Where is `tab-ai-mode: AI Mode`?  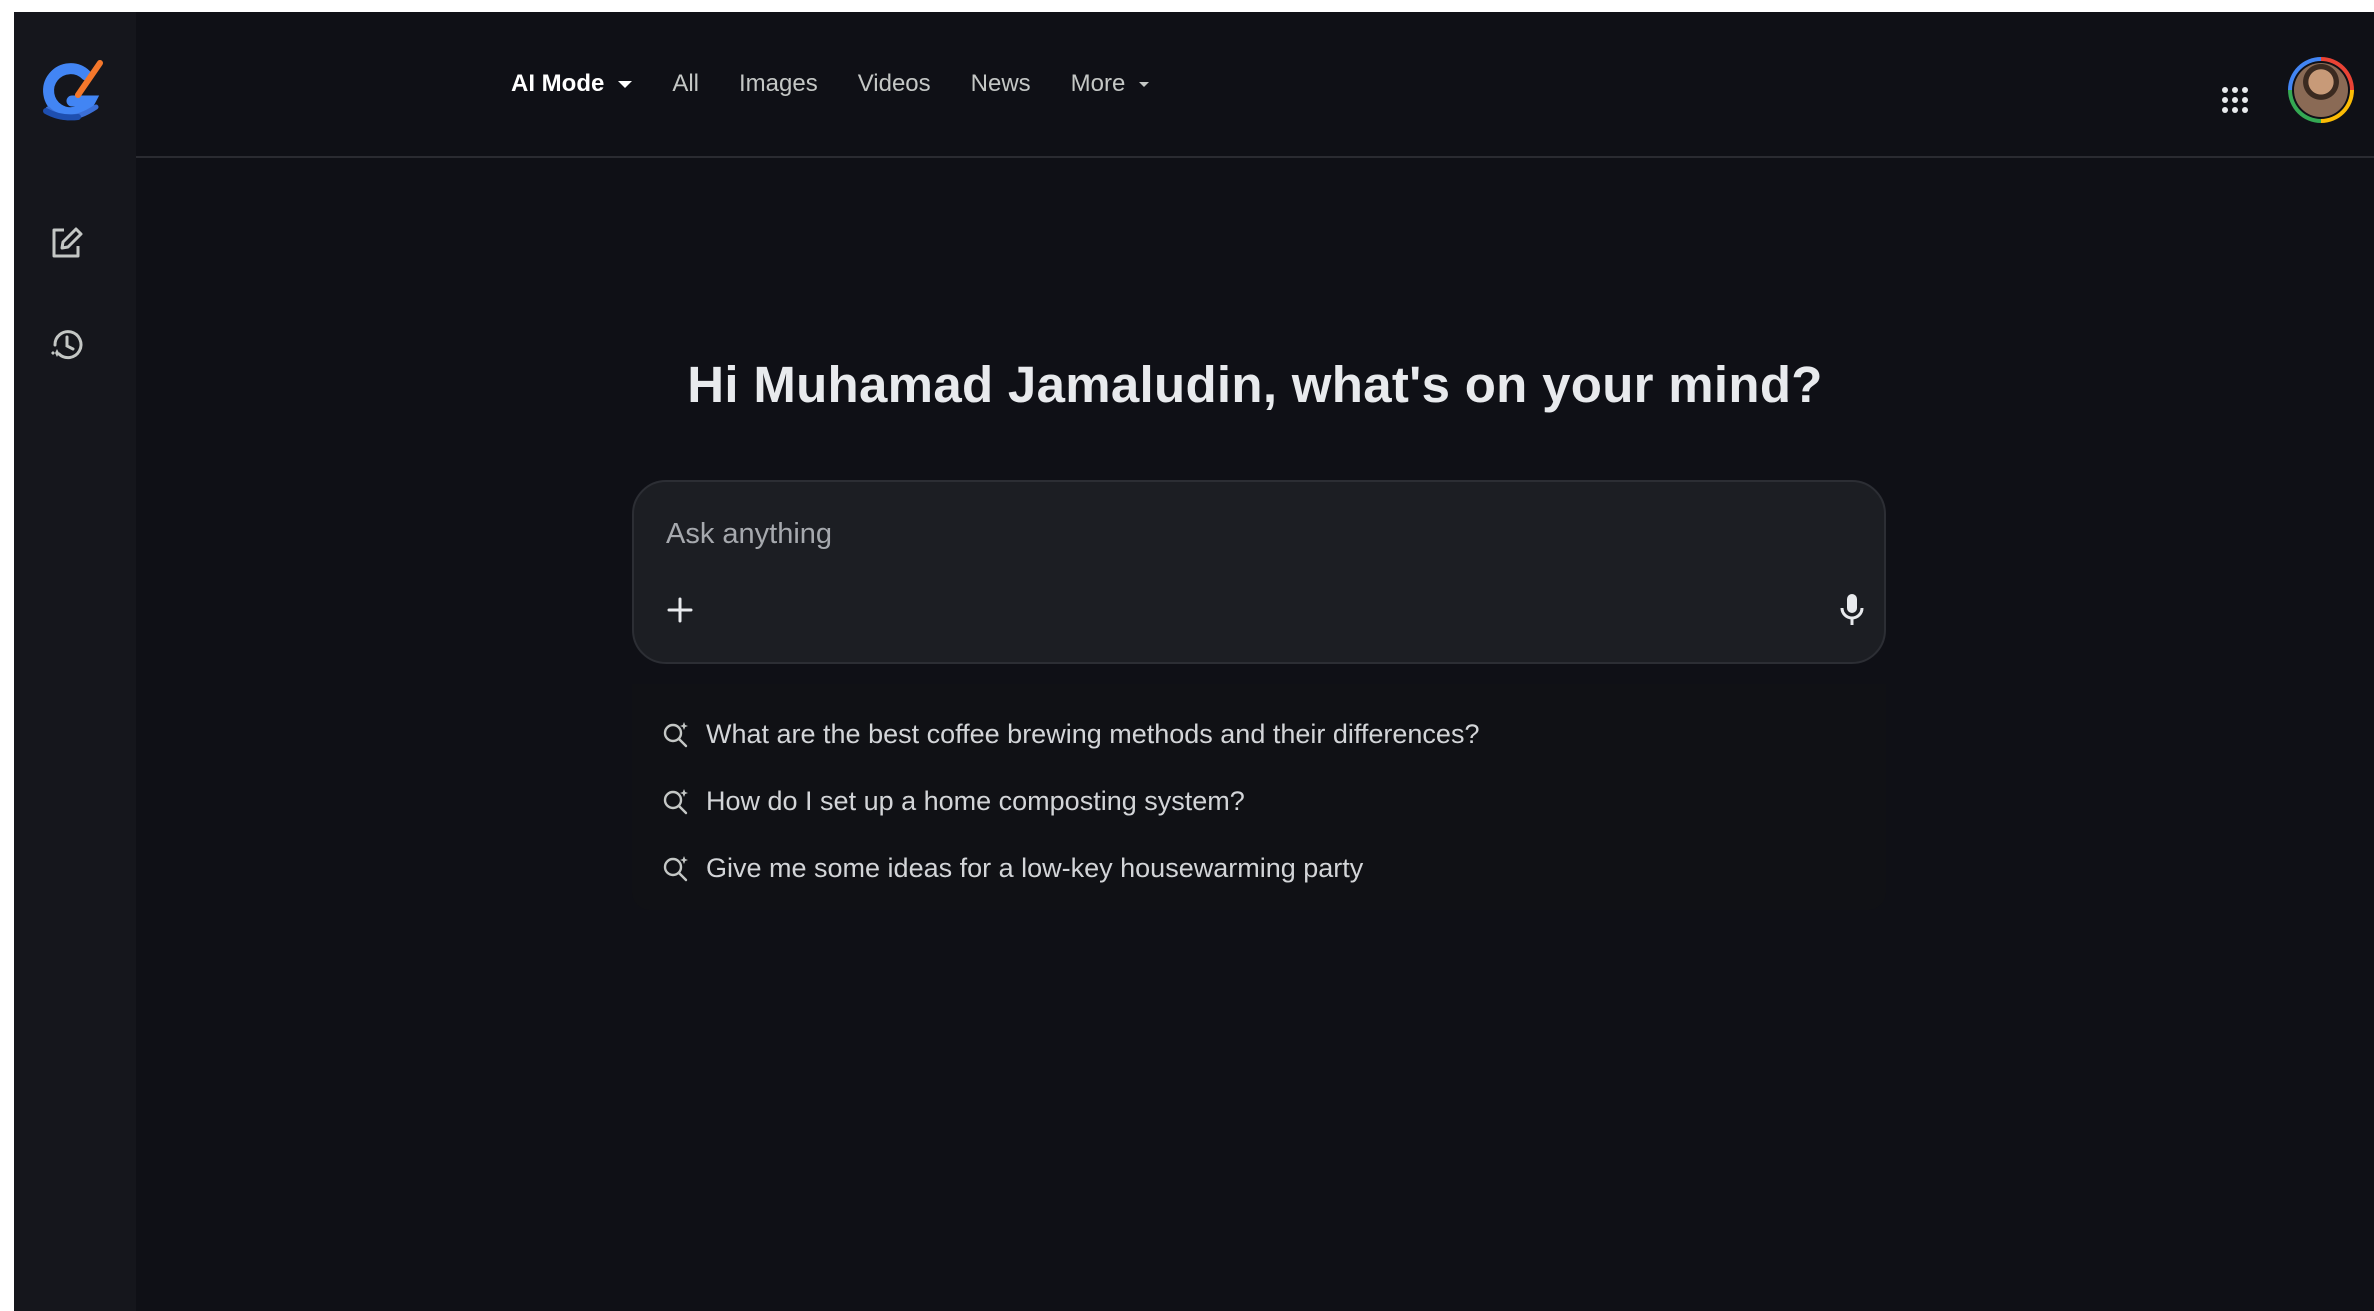 tab-ai-mode: AI Mode is located at coordinates (572, 84).